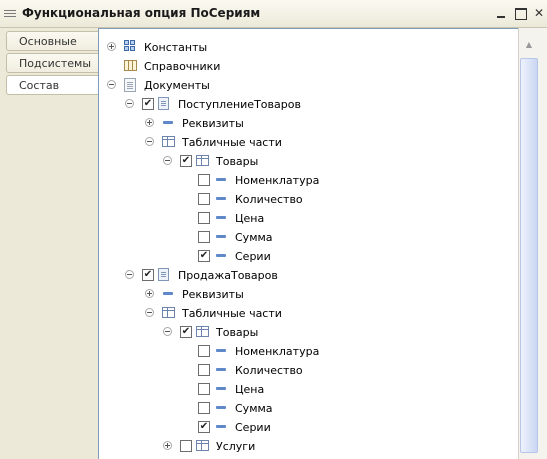 The height and width of the screenshot is (459, 547). I want to click on tab-basic: Основные, so click(52, 41).